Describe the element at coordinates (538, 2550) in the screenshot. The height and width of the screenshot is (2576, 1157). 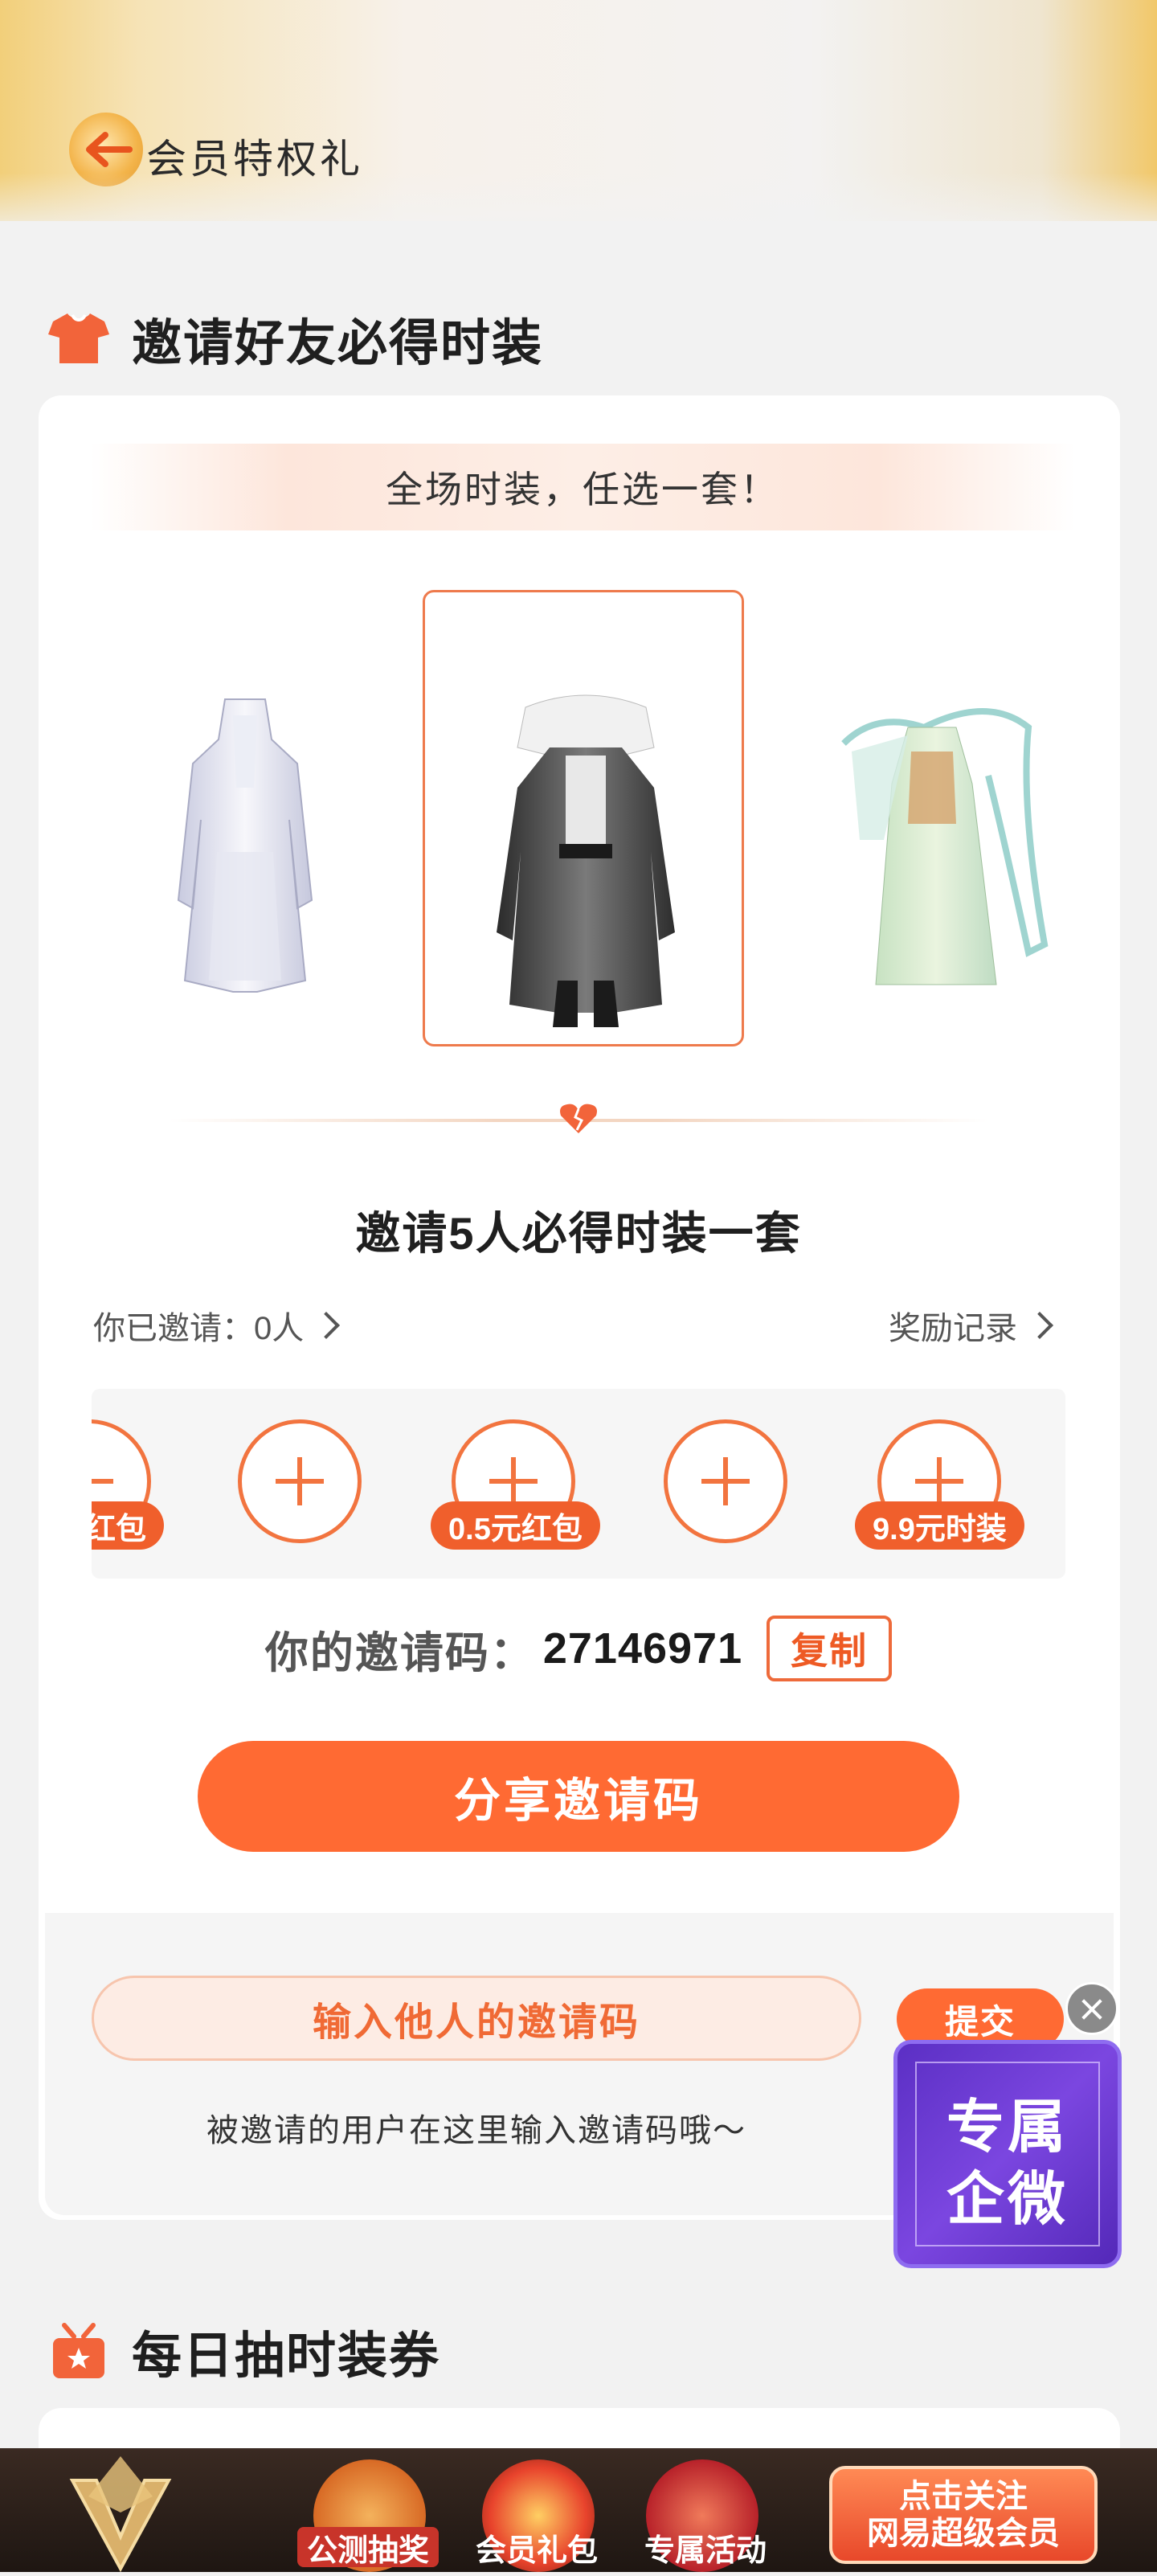
I see `bottom-item-label: 会员礼包` at that location.